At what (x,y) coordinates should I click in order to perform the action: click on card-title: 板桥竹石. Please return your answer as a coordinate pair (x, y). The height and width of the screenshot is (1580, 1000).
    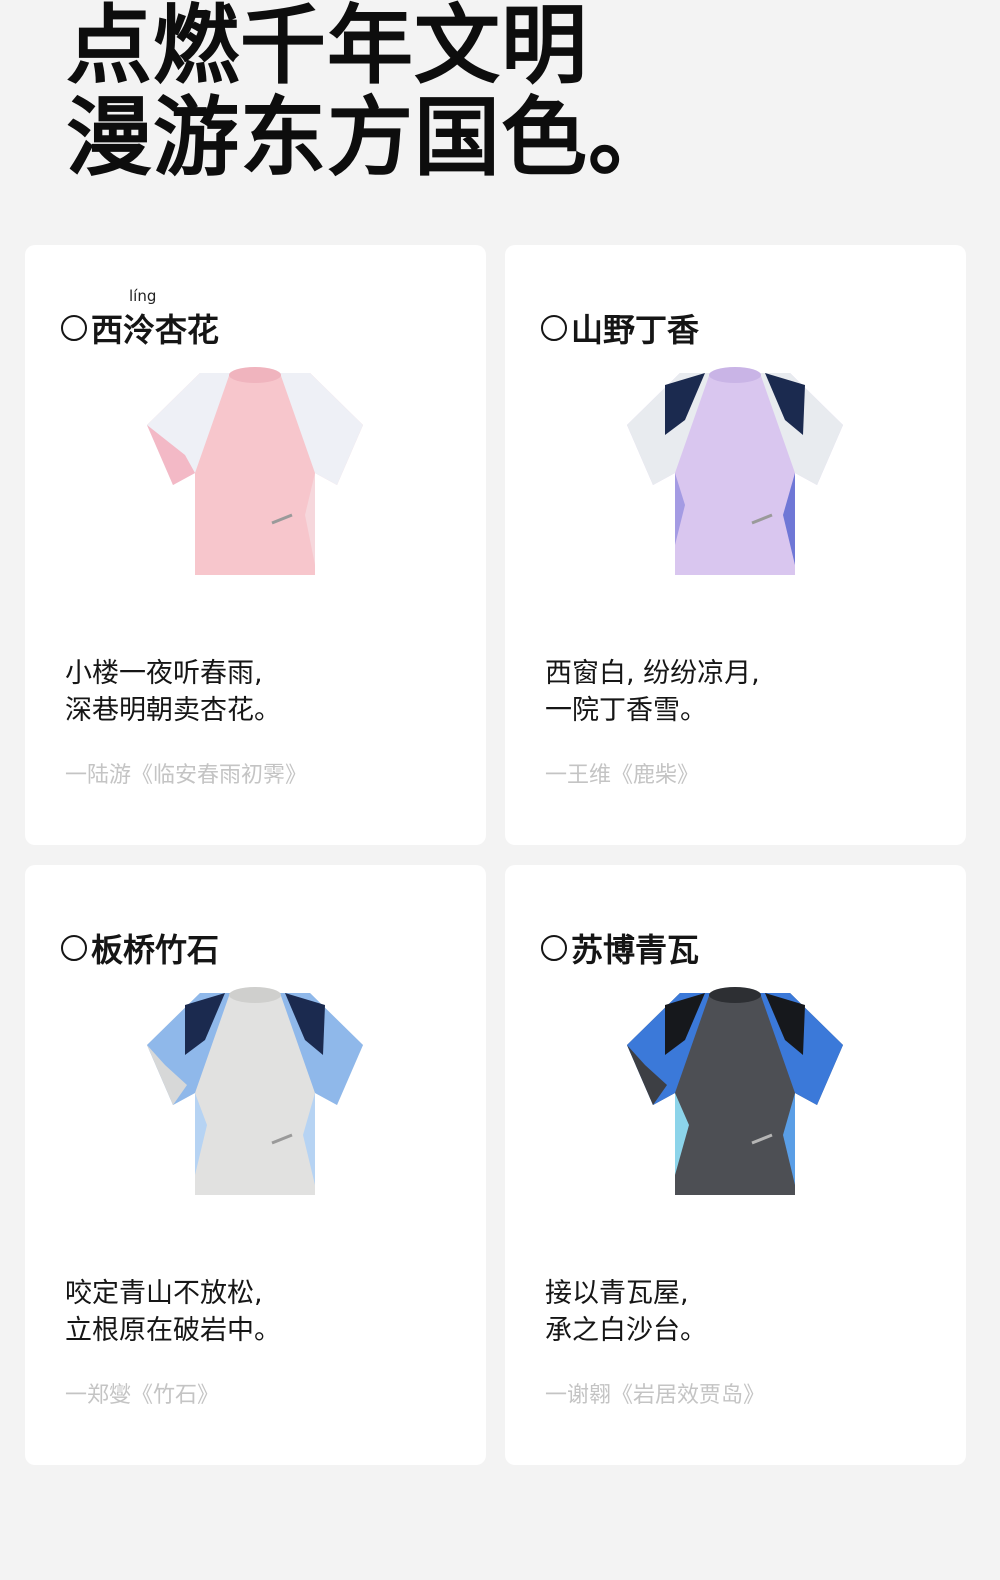
    Looking at the image, I should click on (140, 948).